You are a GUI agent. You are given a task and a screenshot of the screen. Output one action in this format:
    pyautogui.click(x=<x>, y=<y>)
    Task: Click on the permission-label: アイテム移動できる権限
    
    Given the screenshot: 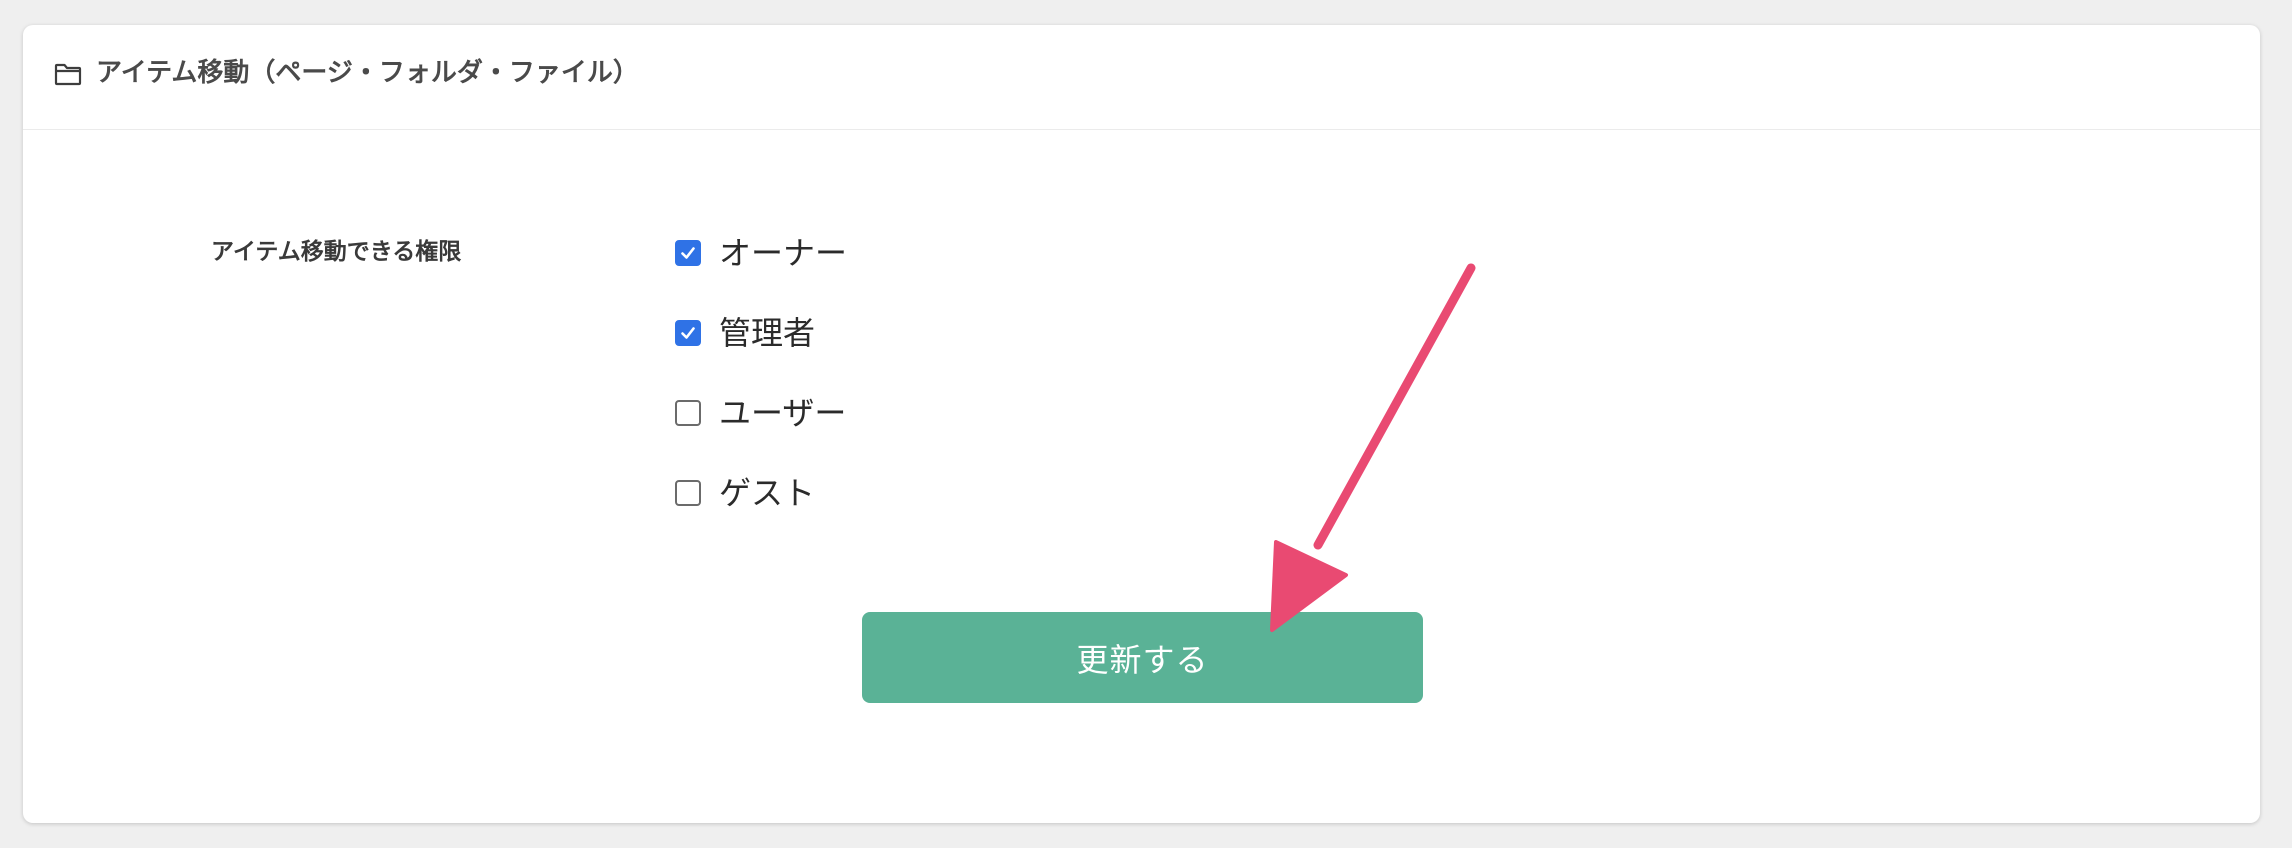 What is the action you would take?
    pyautogui.click(x=336, y=252)
    